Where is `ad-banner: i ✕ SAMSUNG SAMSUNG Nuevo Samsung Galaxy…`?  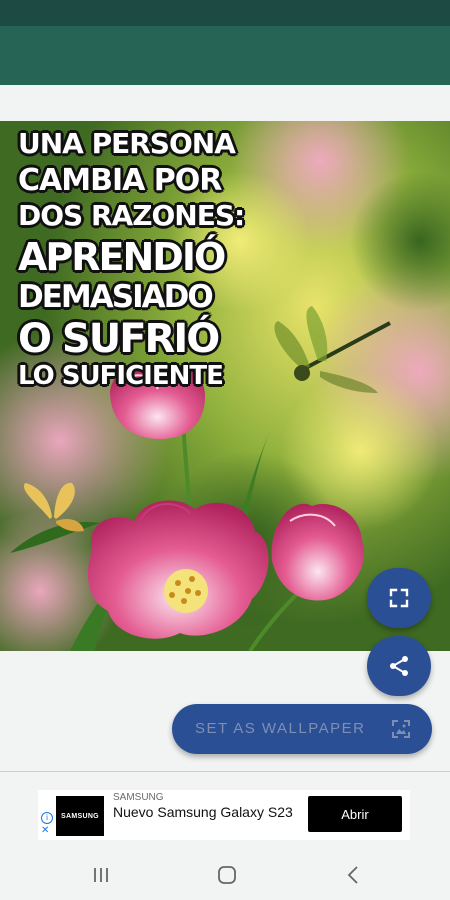
ad-banner: i ✕ SAMSUNG SAMSUNG Nuevo Samsung Galaxy… is located at coordinates (224, 815).